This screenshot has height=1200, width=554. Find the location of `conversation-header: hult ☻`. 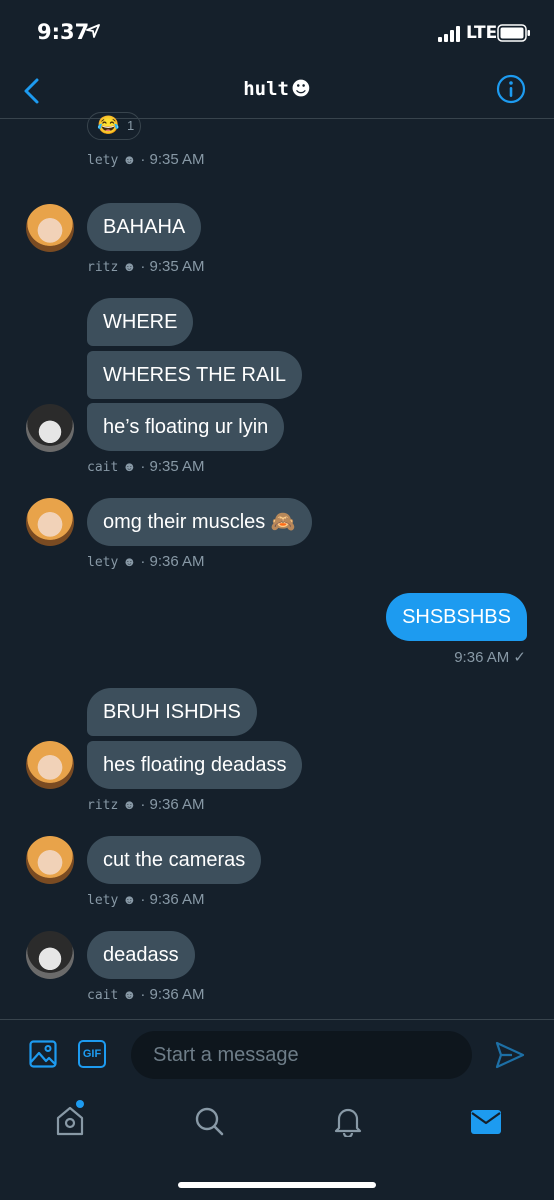

conversation-header: hult ☻ is located at coordinates (277, 92).